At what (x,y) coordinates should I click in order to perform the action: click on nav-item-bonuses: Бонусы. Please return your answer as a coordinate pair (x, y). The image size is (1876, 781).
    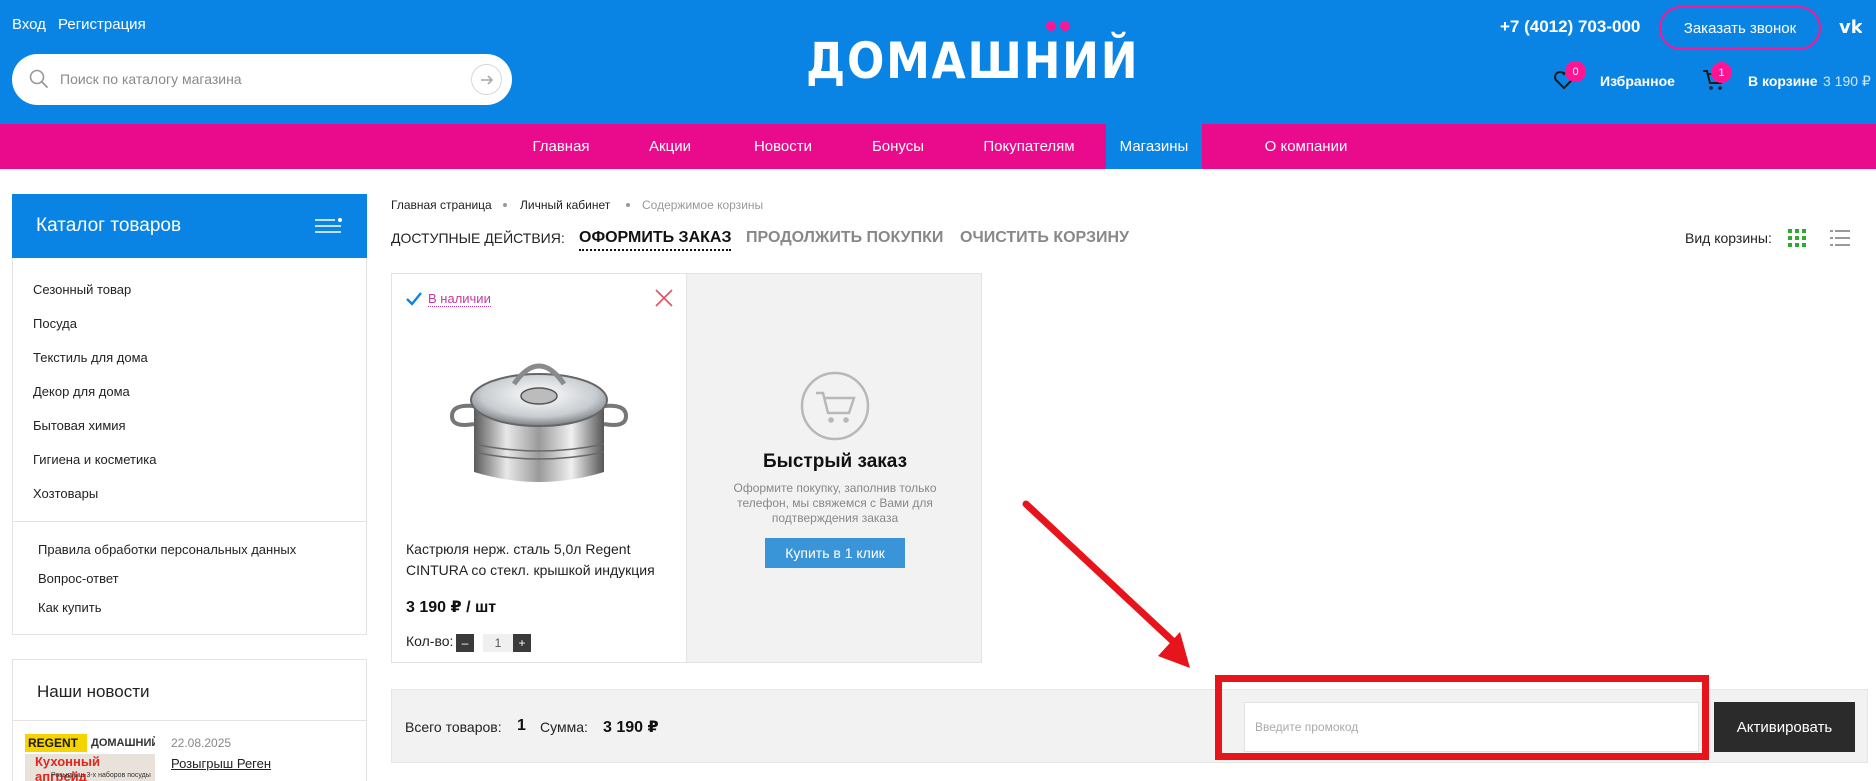
    Looking at the image, I should click on (898, 146).